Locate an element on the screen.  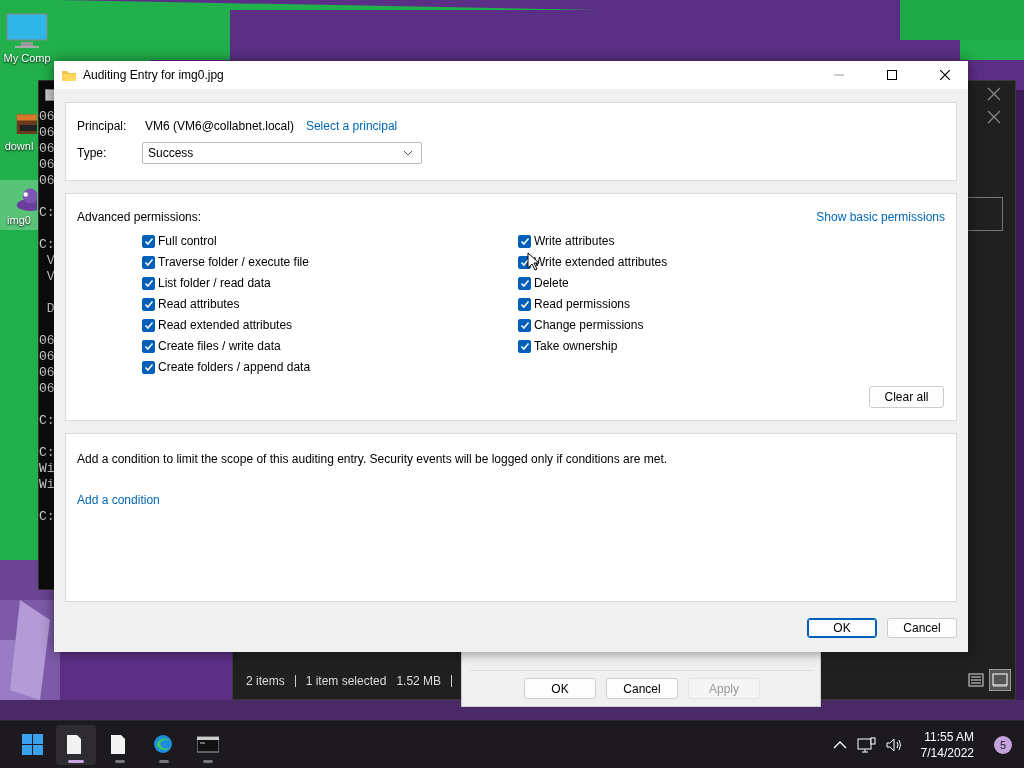
permission-checkbox: Full control is located at coordinates (330, 241).